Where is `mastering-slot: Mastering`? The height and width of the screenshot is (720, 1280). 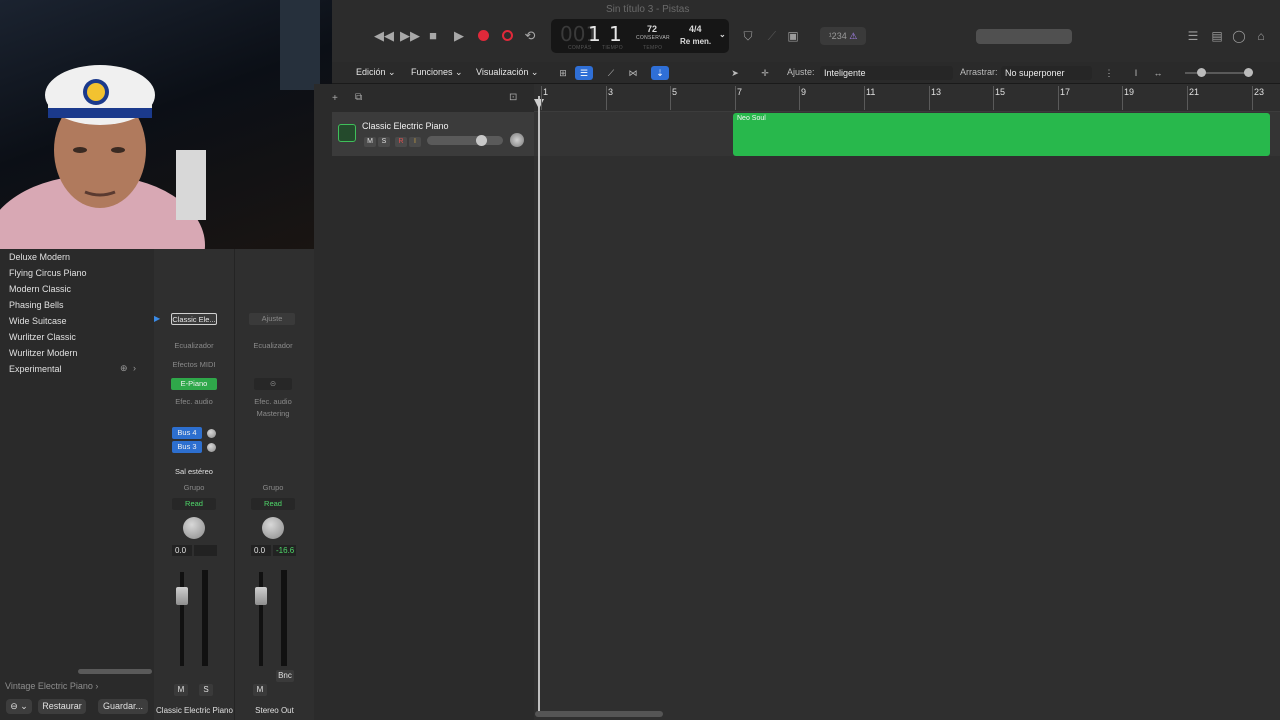 mastering-slot: Mastering is located at coordinates (273, 414).